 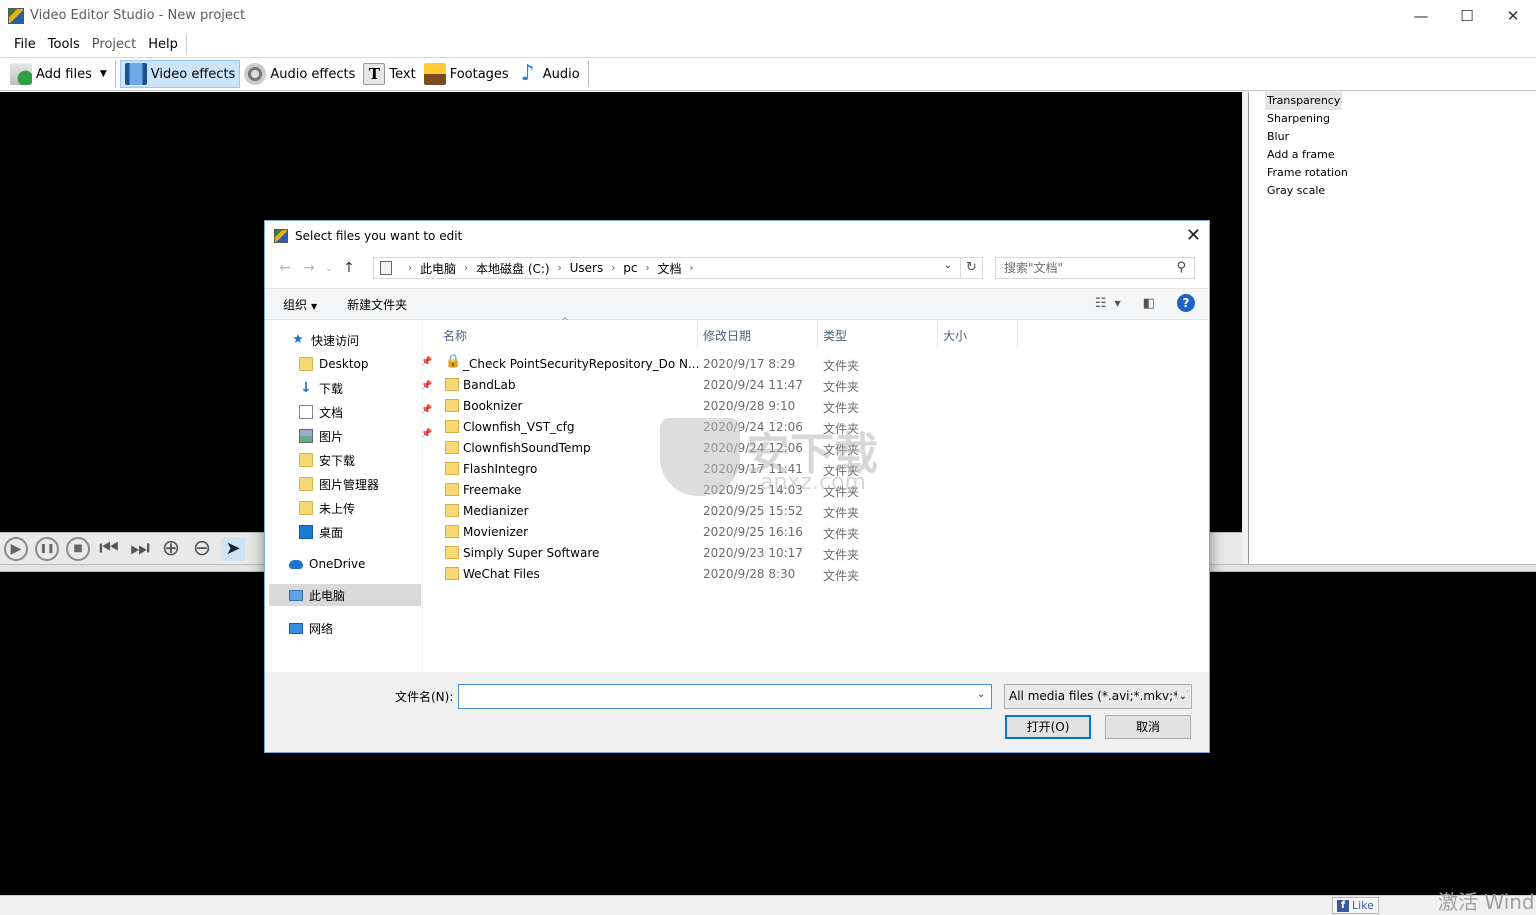 What do you see at coordinates (47, 548) in the screenshot?
I see `pause-button: ❚❚` at bounding box center [47, 548].